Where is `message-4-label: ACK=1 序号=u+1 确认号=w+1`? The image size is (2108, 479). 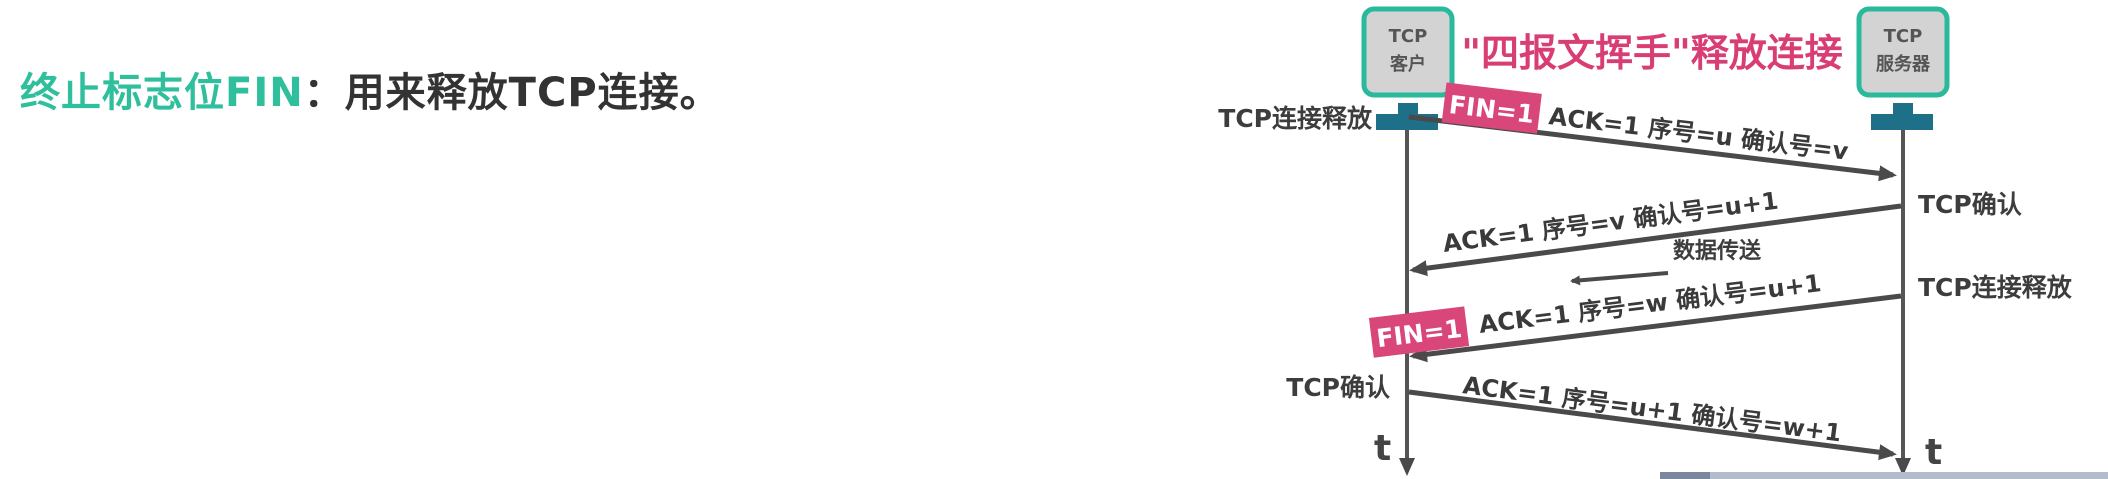
message-4-label: ACK=1 序号=u+1 确认号=w+1 is located at coordinates (1652, 409).